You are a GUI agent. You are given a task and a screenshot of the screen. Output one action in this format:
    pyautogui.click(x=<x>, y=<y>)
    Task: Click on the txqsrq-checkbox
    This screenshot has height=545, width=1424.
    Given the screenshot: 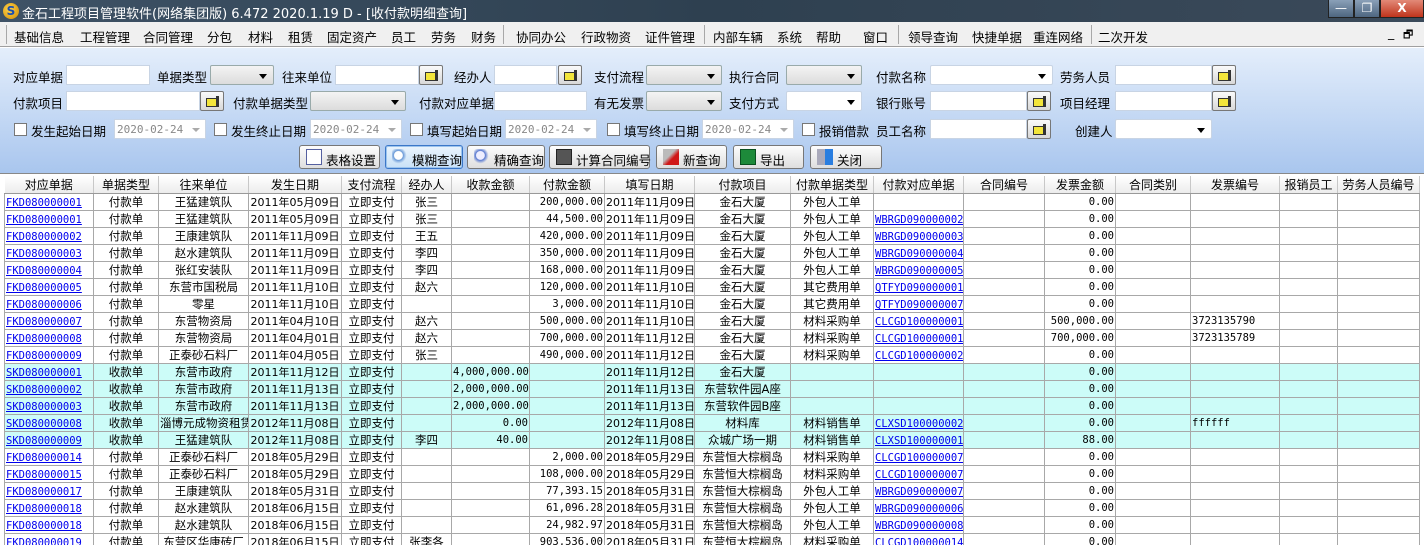 What is the action you would take?
    pyautogui.click(x=416, y=129)
    